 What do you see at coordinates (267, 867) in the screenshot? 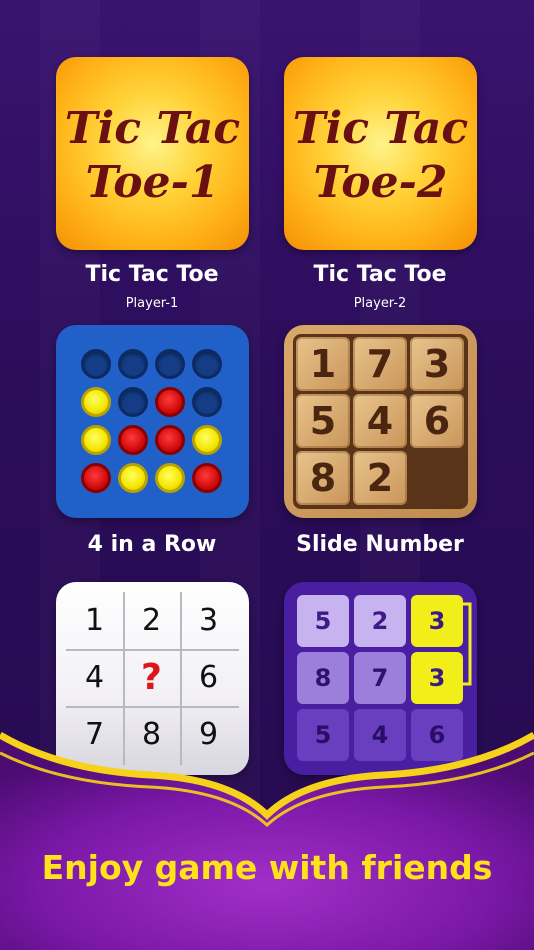
I see `tagline: Enjoy game with friends` at bounding box center [267, 867].